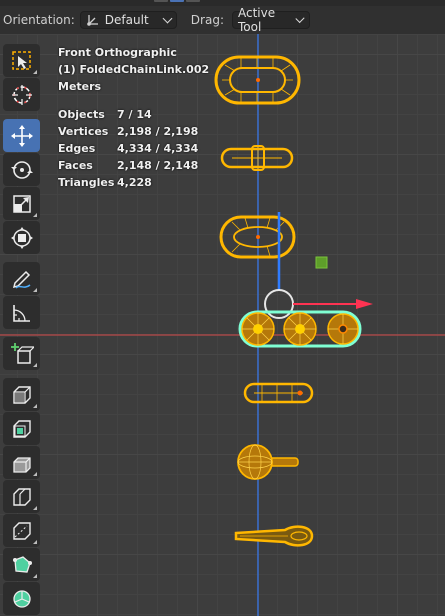 The image size is (445, 616). Describe the element at coordinates (105, 114) in the screenshot. I see `stat-row-objects: Objects 7 / 14` at that location.